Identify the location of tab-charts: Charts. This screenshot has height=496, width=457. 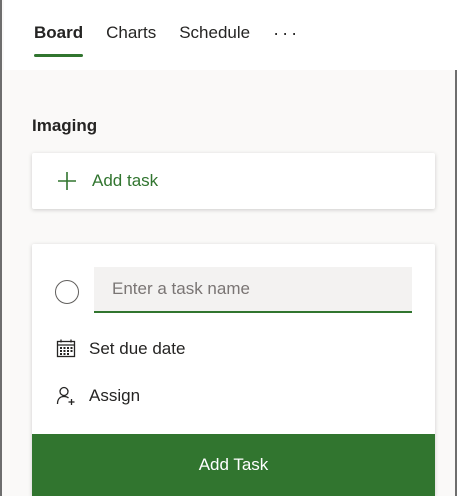
(131, 33).